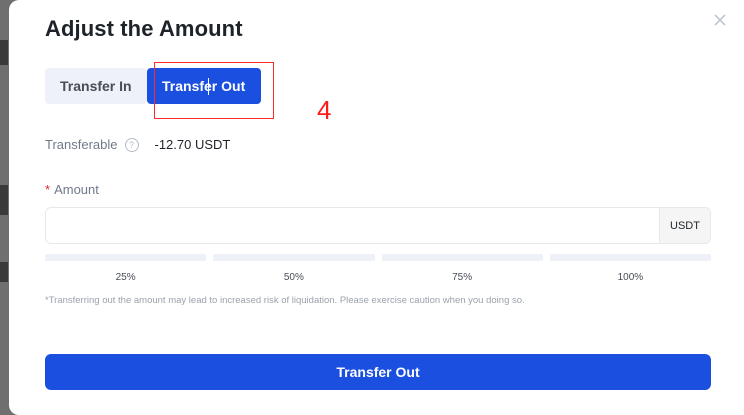 The width and height of the screenshot is (744, 415). Describe the element at coordinates (76, 189) in the screenshot. I see `amount-label-text: Amount` at that location.